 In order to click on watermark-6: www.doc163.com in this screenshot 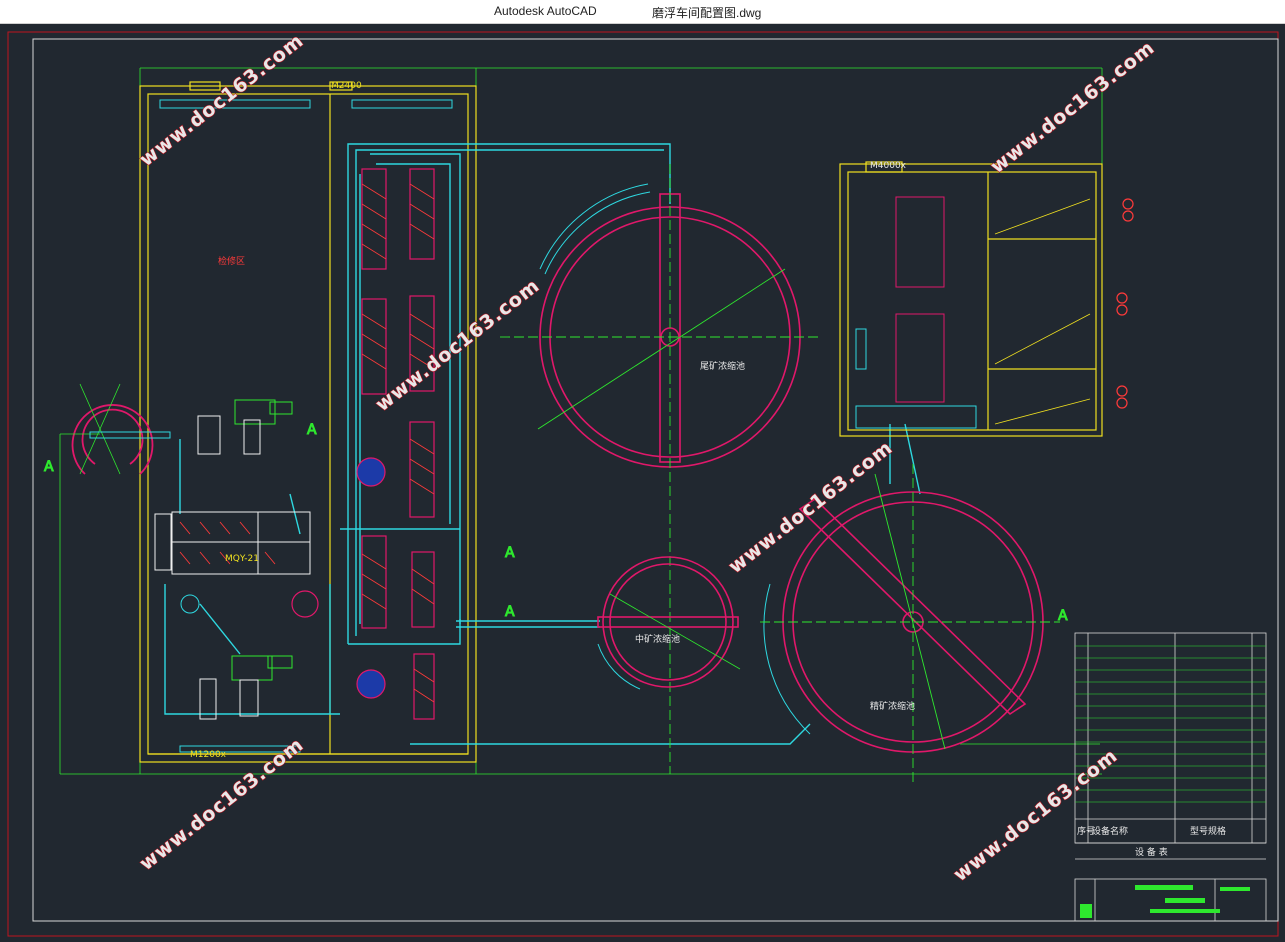, I will do `click(1036, 814)`.